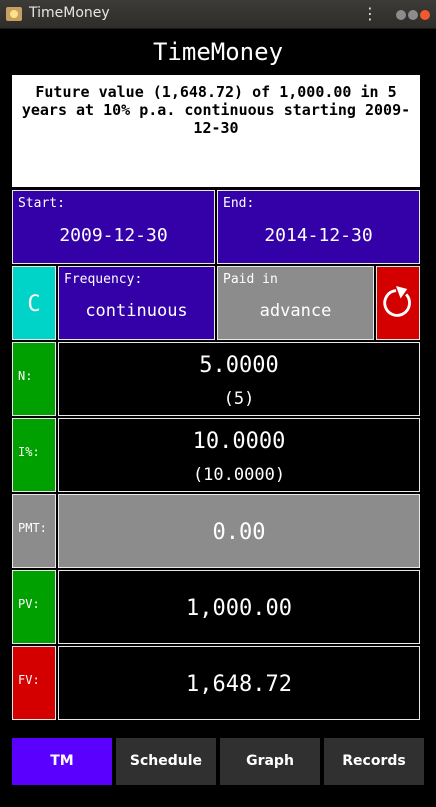 This screenshot has height=807, width=436. I want to click on pmt-key: PMT:, so click(34, 531).